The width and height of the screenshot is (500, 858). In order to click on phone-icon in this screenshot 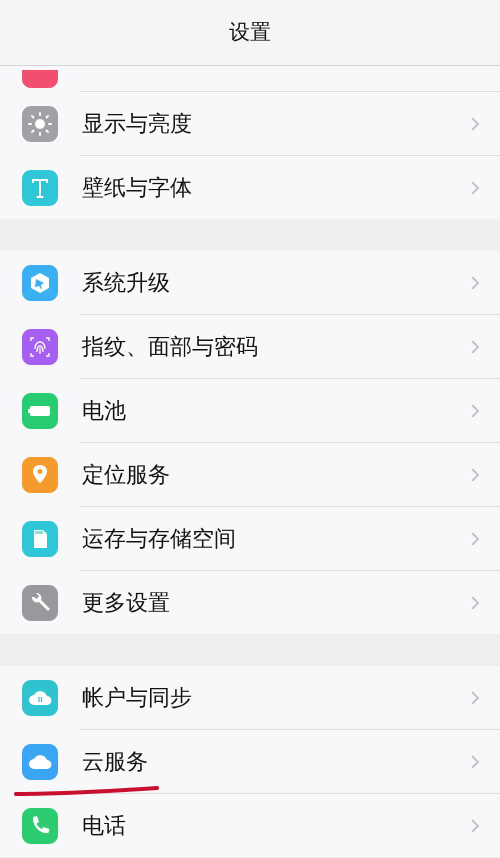, I will do `click(40, 826)`.